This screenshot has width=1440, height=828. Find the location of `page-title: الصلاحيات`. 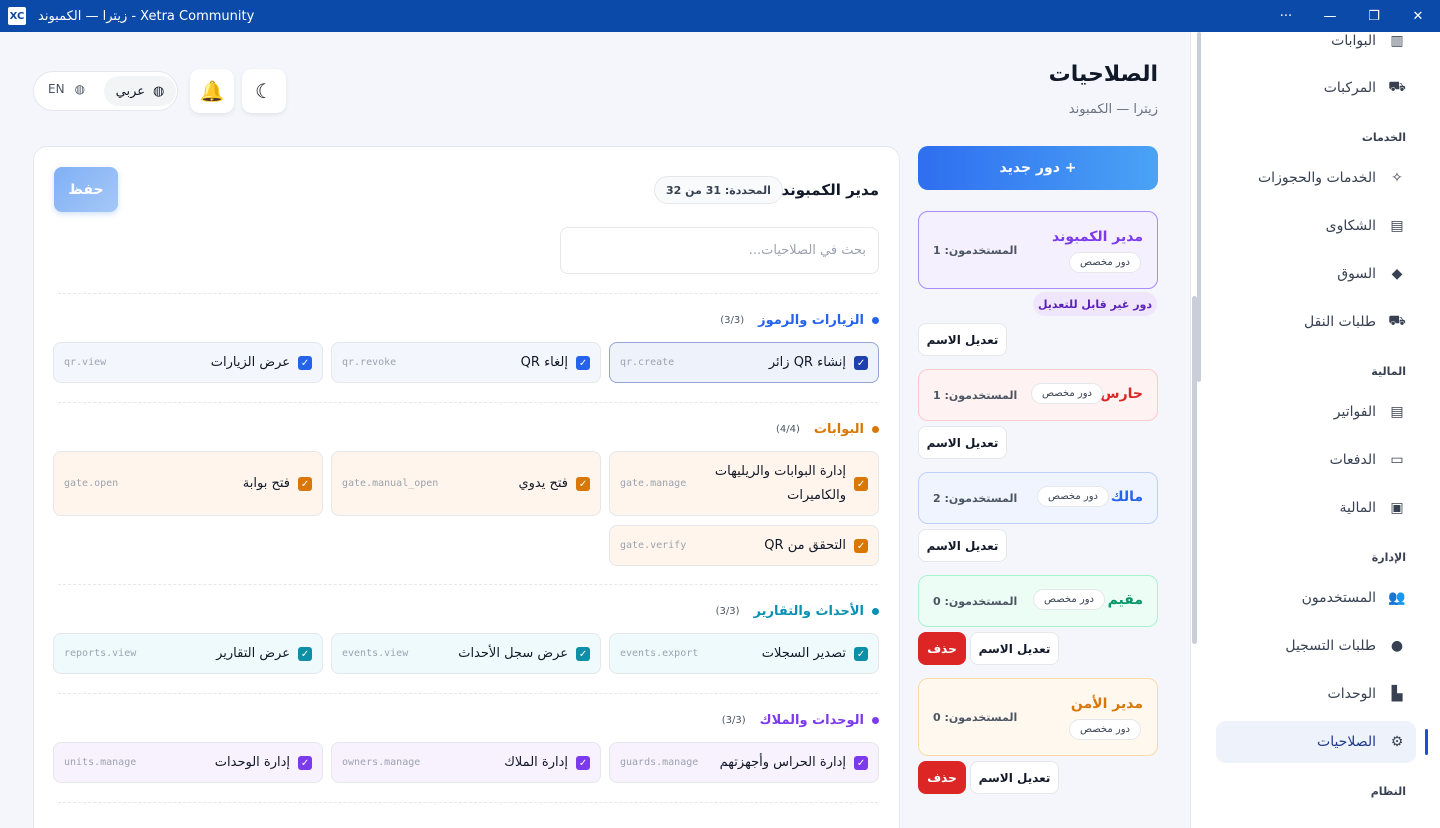

page-title: الصلاحيات is located at coordinates (1103, 74).